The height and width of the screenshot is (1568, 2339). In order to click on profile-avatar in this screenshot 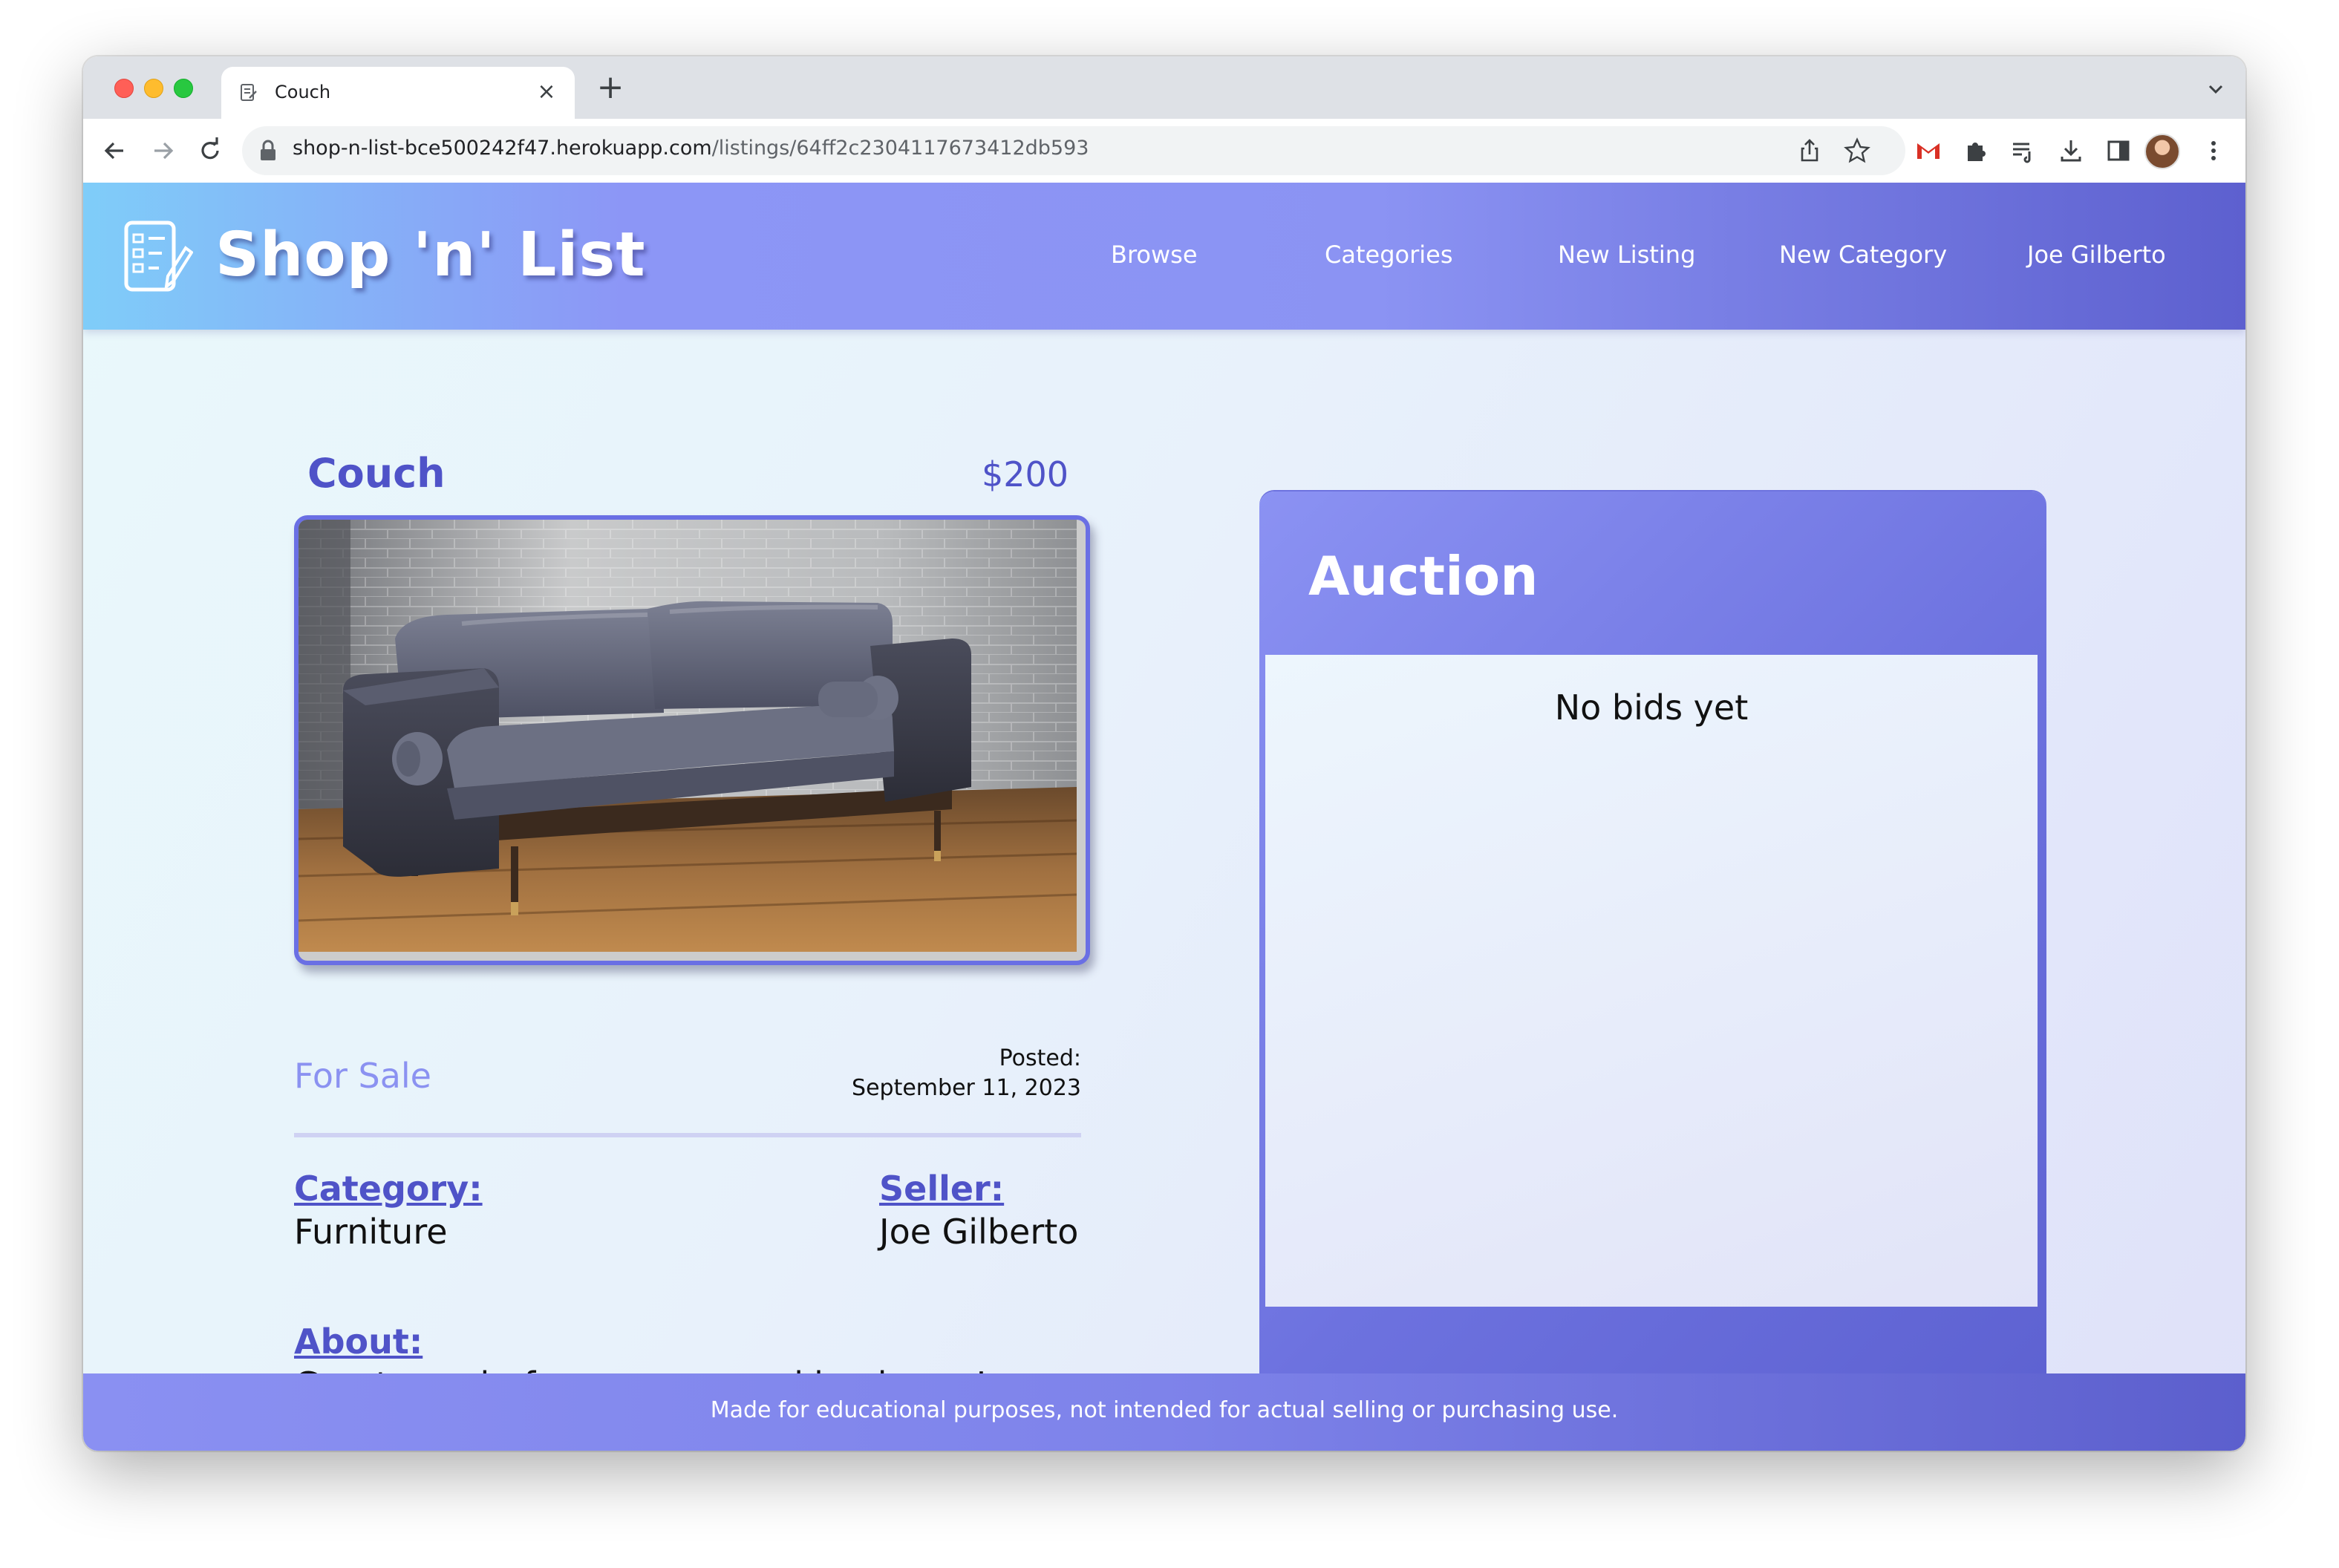, I will do `click(2162, 151)`.